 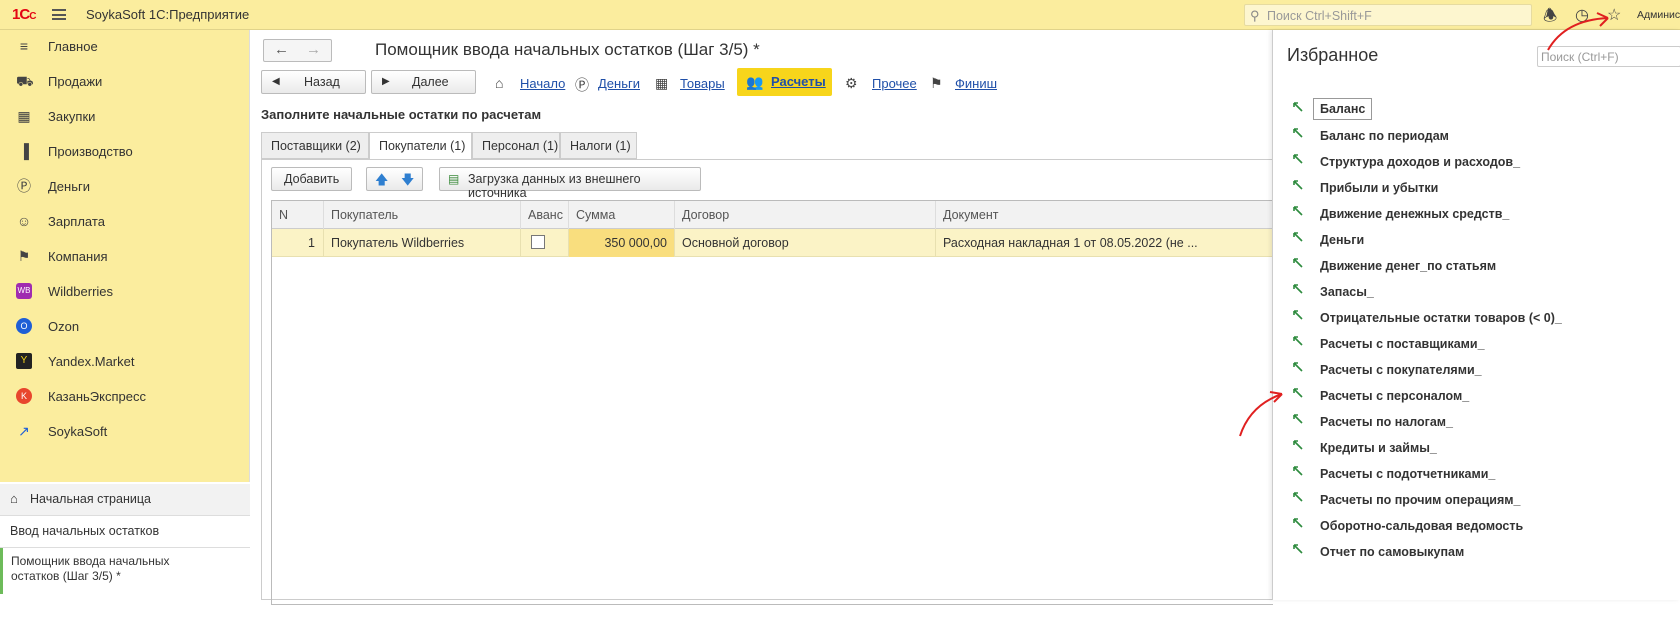 I want to click on cell-contract: Основной договор, so click(x=805, y=243).